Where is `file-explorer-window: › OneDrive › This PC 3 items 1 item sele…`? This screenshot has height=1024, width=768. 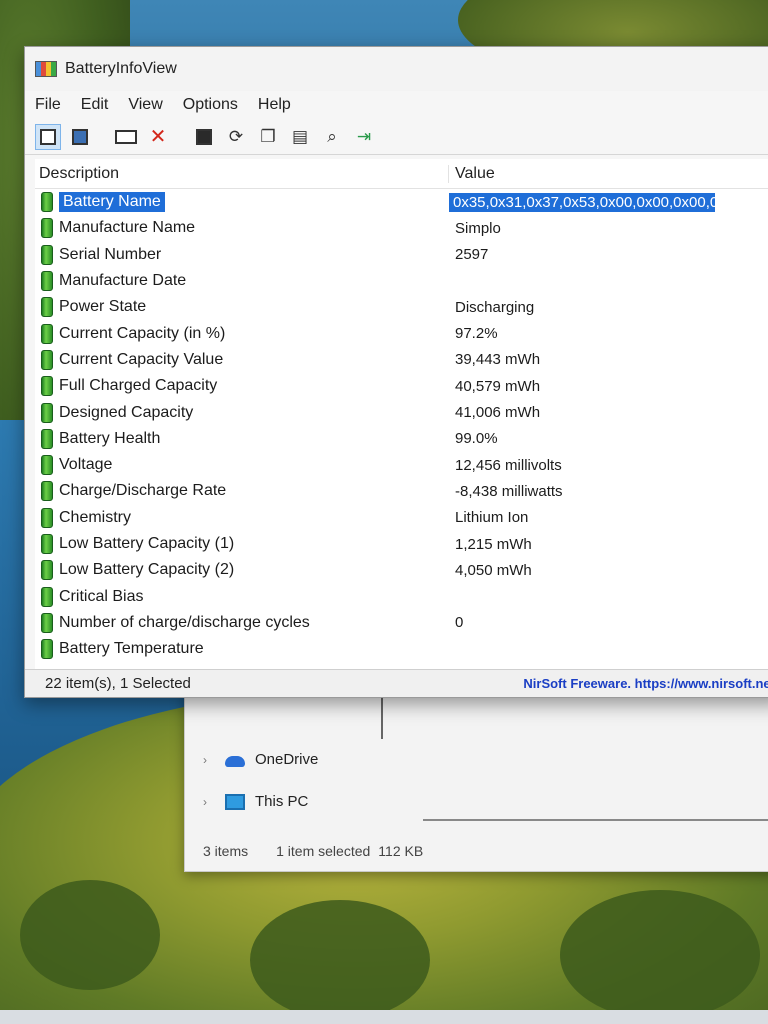 file-explorer-window: › OneDrive › This PC 3 items 1 item sele… is located at coordinates (476, 781).